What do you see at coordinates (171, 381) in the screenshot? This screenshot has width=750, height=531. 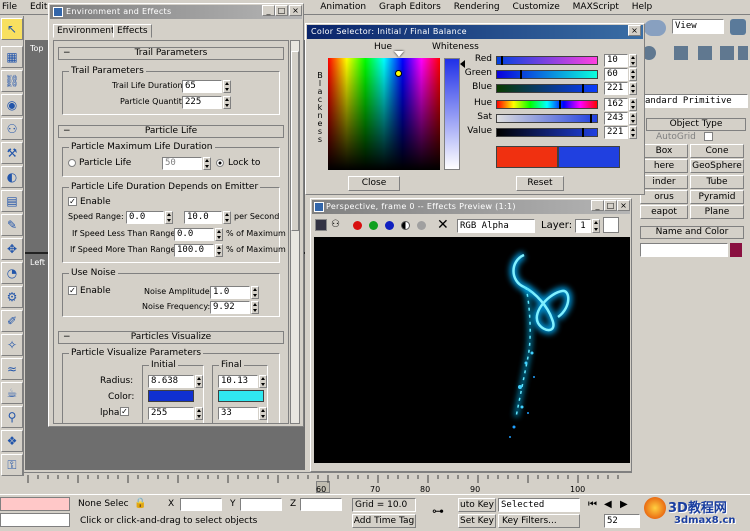 I see `radius-initial-field: 8.638` at bounding box center [171, 381].